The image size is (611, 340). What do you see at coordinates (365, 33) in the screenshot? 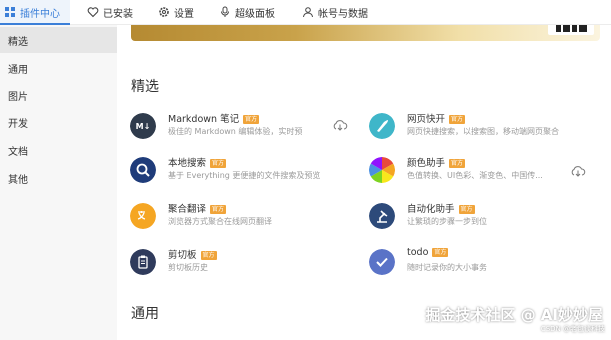
I see `promo-banner` at bounding box center [365, 33].